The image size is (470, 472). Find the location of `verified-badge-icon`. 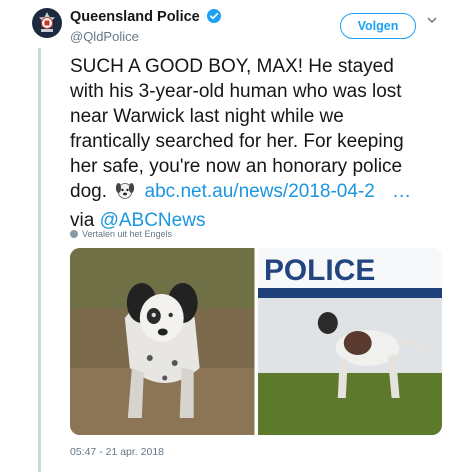

verified-badge-icon is located at coordinates (213, 18).